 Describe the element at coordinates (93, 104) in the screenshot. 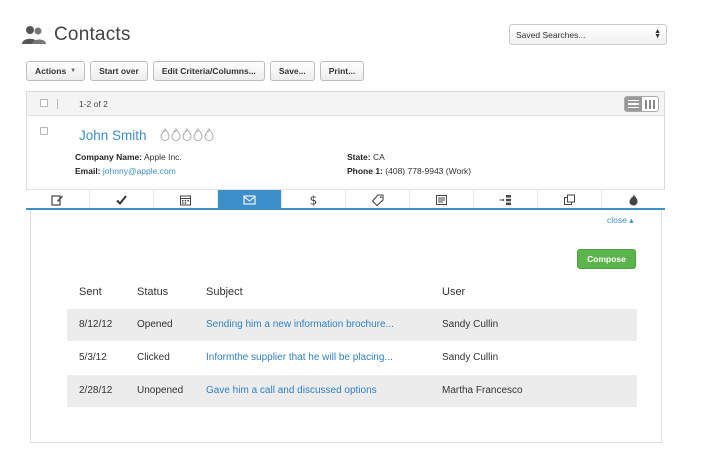

I see `result-count: 1-2 of 2` at that location.